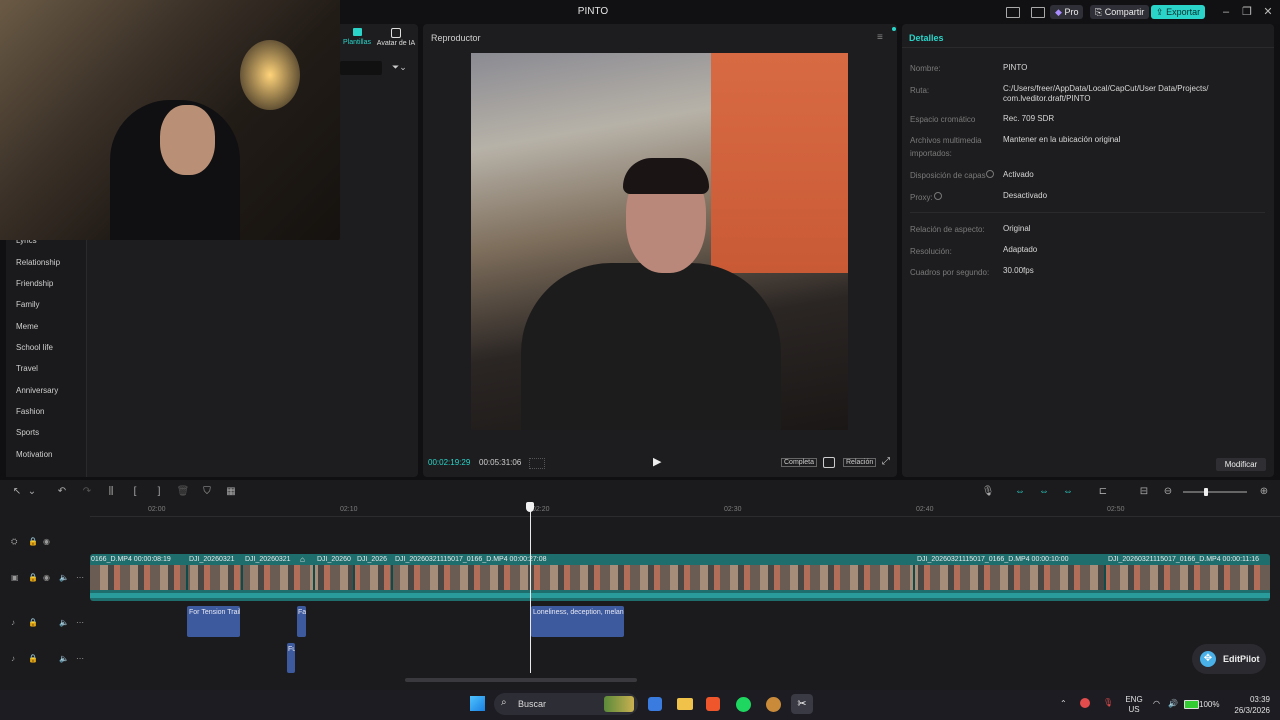 The width and height of the screenshot is (1280, 720). I want to click on category-item: Fashion, so click(30, 411).